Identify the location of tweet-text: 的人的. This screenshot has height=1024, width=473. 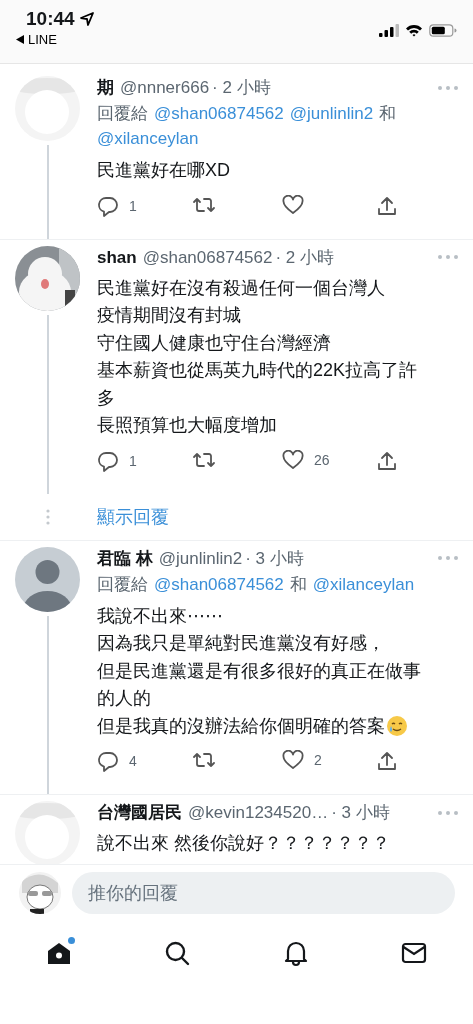
(124, 698).